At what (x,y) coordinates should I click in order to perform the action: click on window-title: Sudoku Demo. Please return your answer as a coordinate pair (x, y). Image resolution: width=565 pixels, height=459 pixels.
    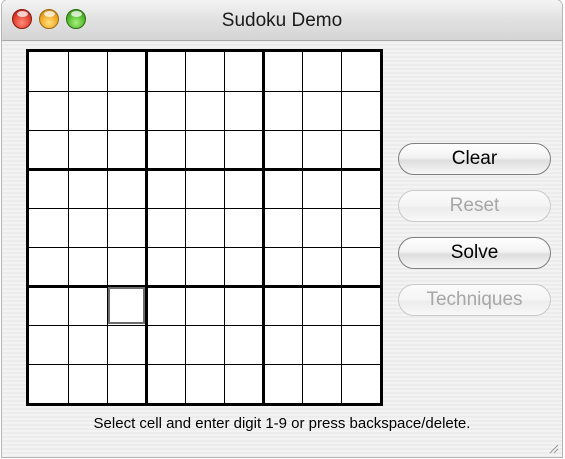
    Looking at the image, I should click on (282, 20).